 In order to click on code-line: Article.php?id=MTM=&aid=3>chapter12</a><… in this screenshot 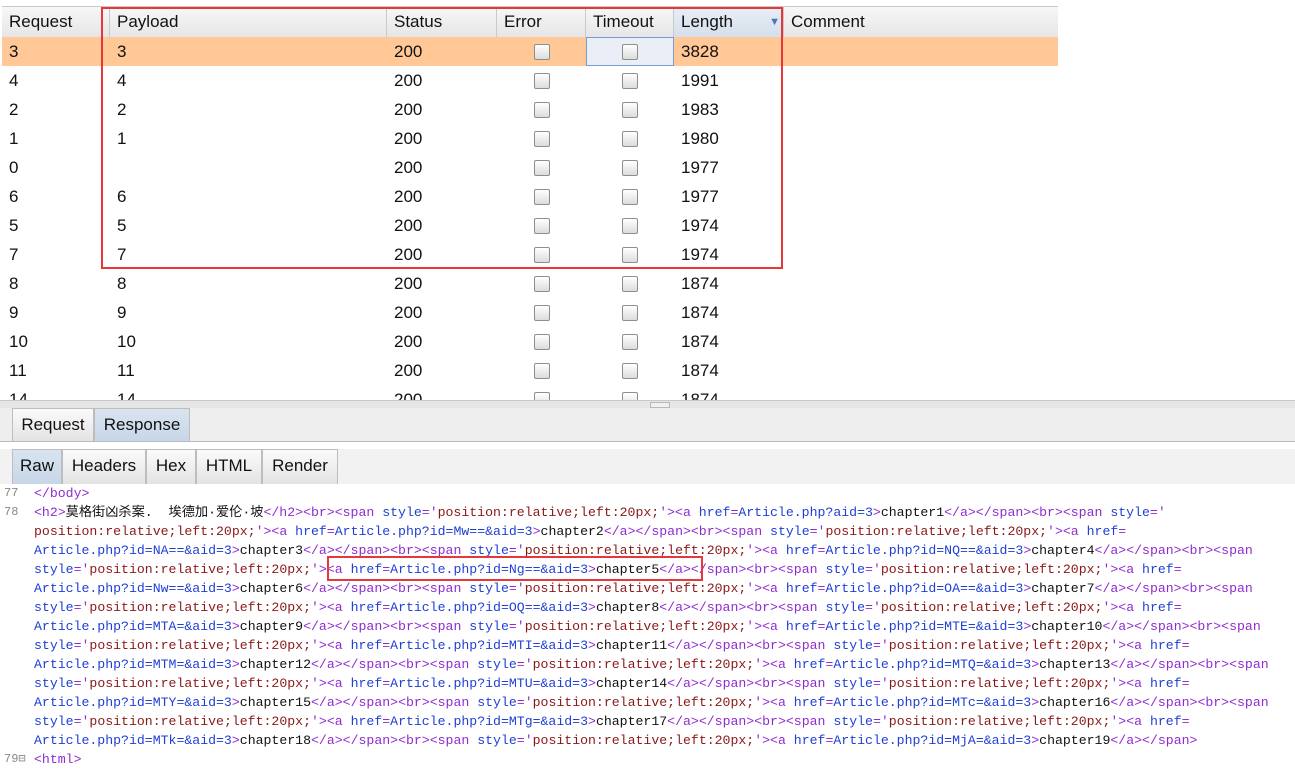, I will do `click(651, 664)`.